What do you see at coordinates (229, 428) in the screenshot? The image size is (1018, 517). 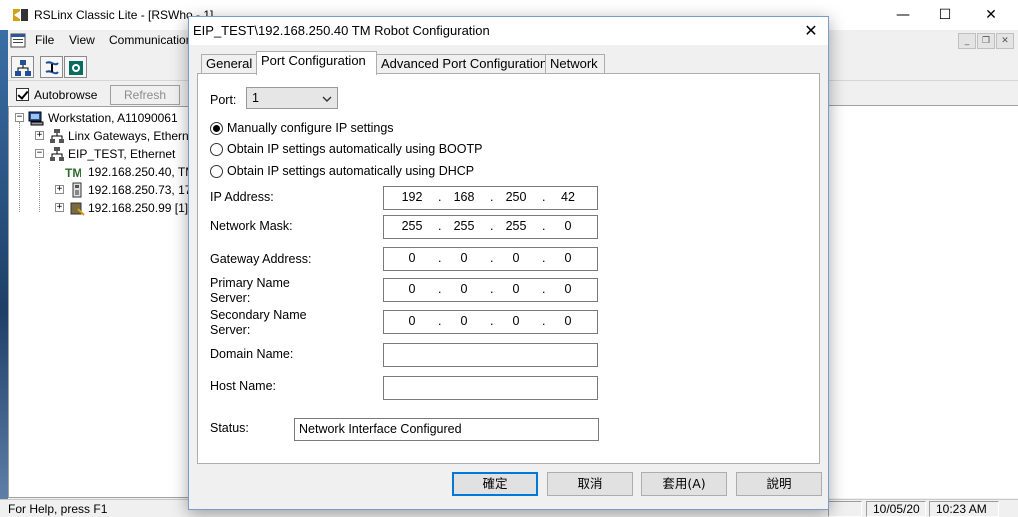 I see `status-label: Status:` at bounding box center [229, 428].